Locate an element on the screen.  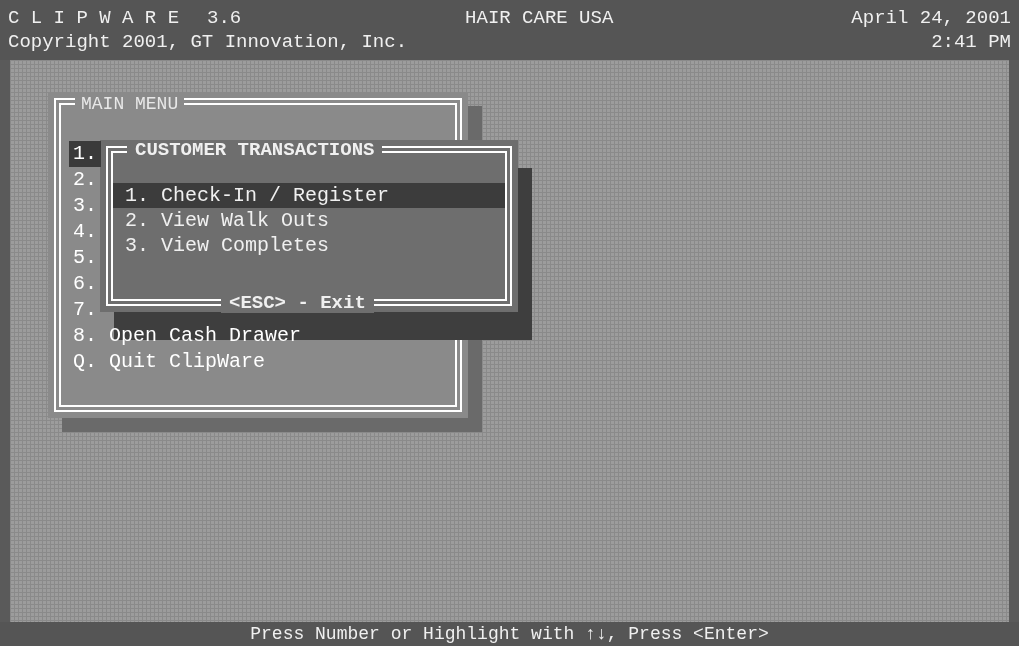
dialog-menu-item: 1. Check-In / Register is located at coordinates (309, 195).